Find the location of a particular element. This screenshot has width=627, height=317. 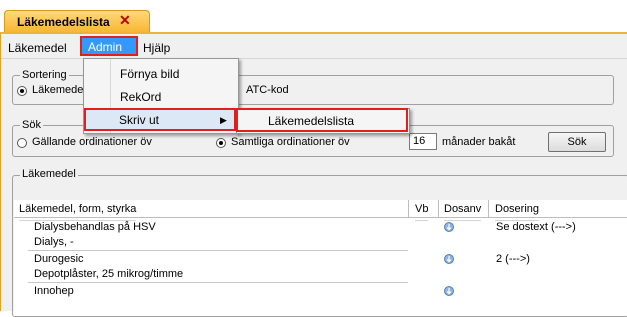

row-sub: Dialys, - is located at coordinates (54, 242).